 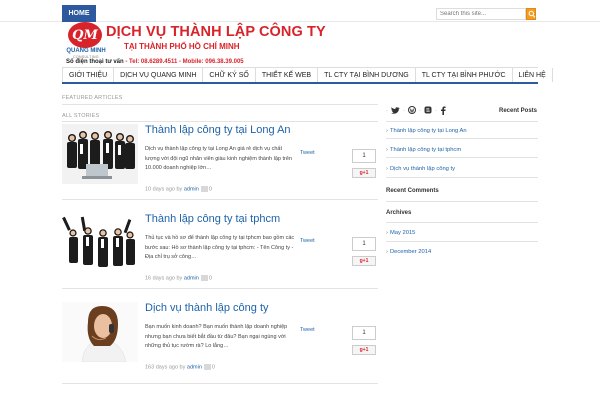 I want to click on wordpress-icon, so click(x=412, y=111).